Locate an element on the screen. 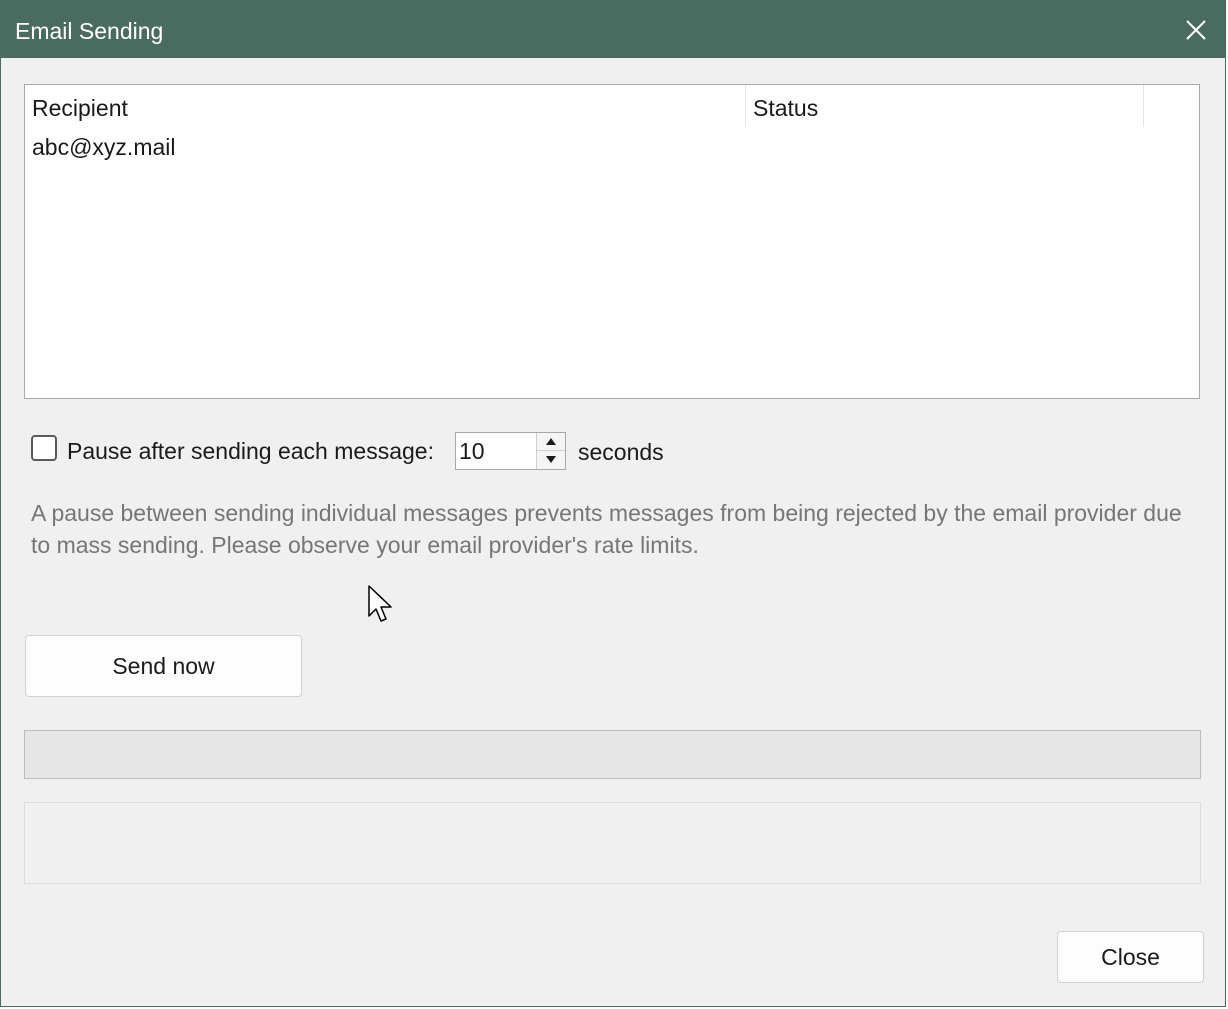  column-header-status: Status is located at coordinates (945, 106).